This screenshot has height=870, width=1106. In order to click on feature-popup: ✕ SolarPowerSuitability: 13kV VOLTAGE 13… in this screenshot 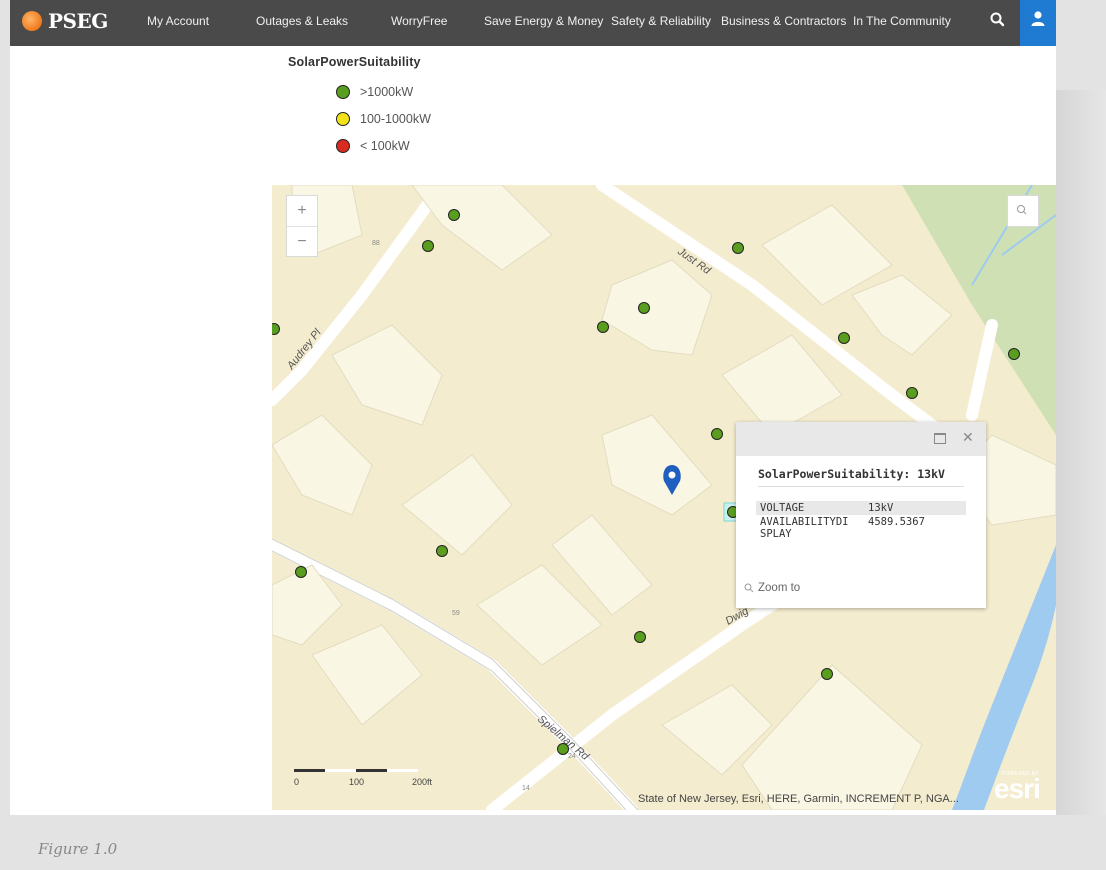, I will do `click(861, 515)`.